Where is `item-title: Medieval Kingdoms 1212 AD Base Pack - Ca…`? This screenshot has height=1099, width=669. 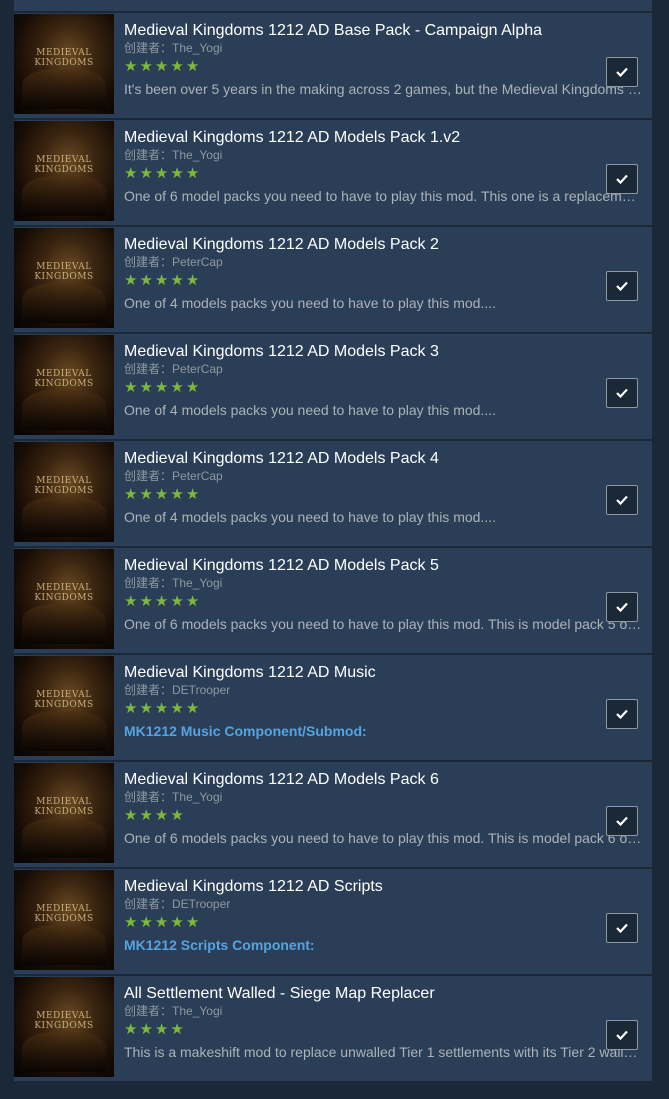
item-title: Medieval Kingdoms 1212 AD Base Pack - Ca… is located at coordinates (380, 31).